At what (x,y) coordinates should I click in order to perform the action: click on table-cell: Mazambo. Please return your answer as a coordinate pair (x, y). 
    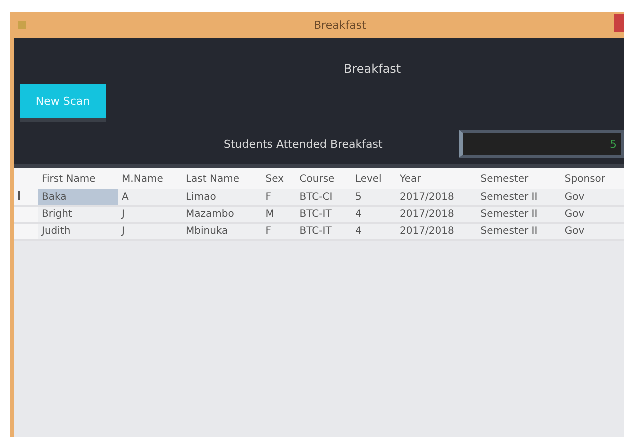
    Looking at the image, I should click on (222, 214).